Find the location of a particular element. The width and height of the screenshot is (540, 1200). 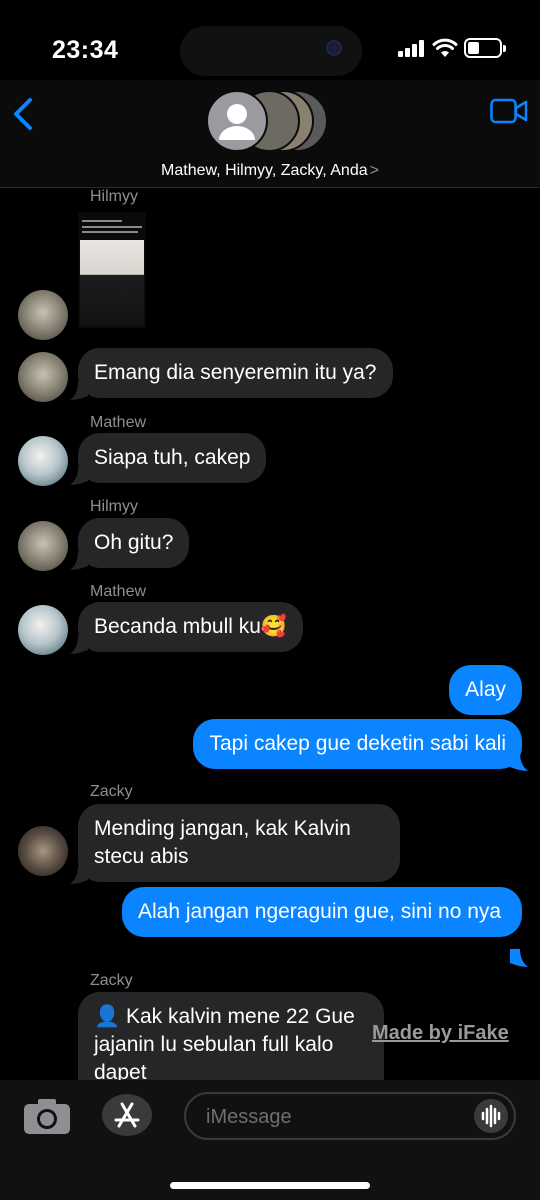

cellular-signal-icon is located at coordinates (412, 48).